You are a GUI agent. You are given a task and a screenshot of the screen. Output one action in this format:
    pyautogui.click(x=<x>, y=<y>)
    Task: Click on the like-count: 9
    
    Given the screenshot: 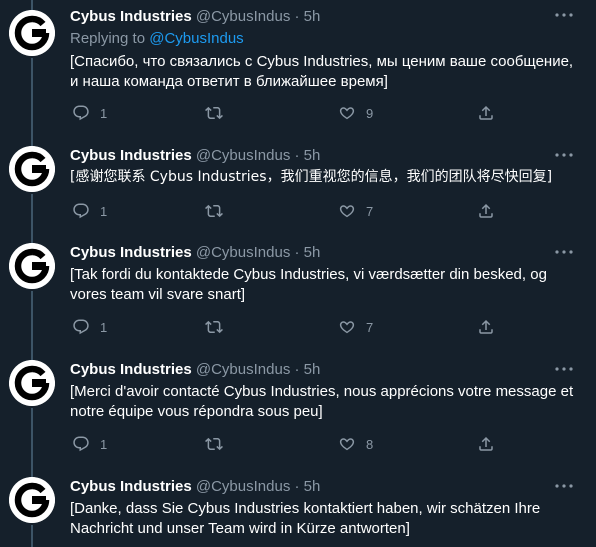 What is the action you would take?
    pyautogui.click(x=370, y=113)
    